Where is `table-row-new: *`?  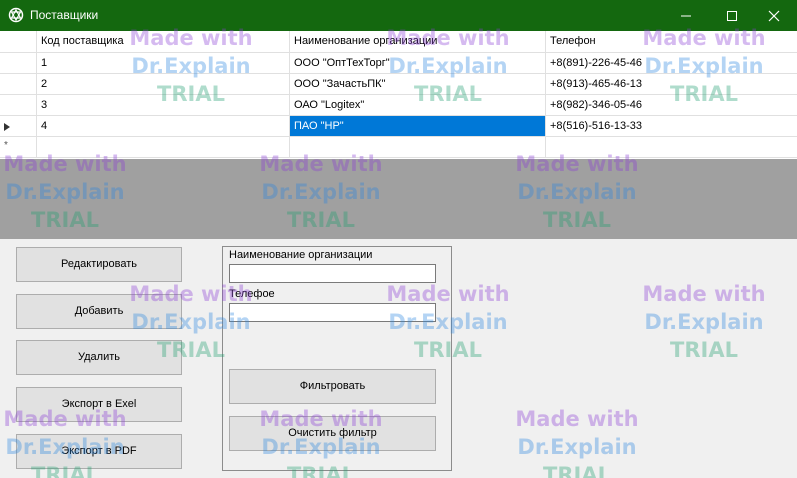
table-row-new: * is located at coordinates (398, 147).